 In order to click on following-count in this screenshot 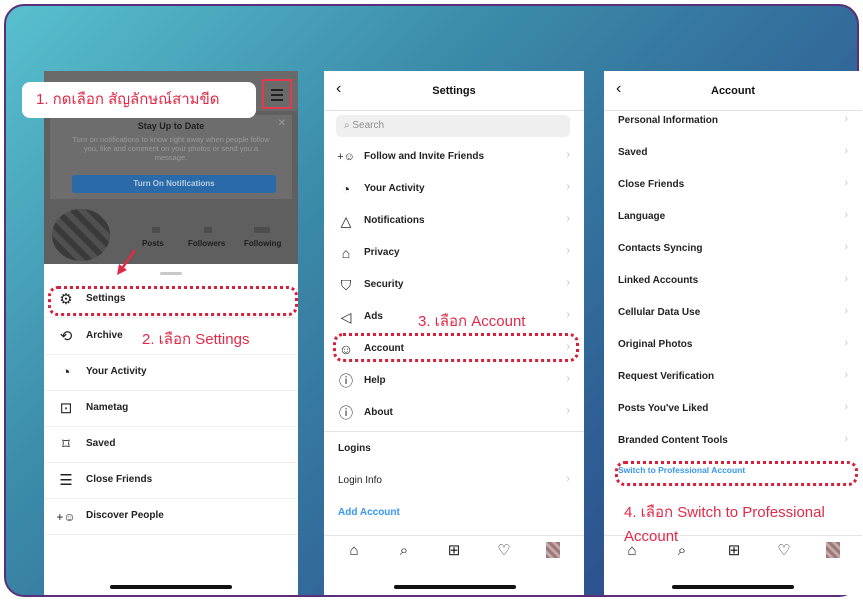, I will do `click(262, 230)`.